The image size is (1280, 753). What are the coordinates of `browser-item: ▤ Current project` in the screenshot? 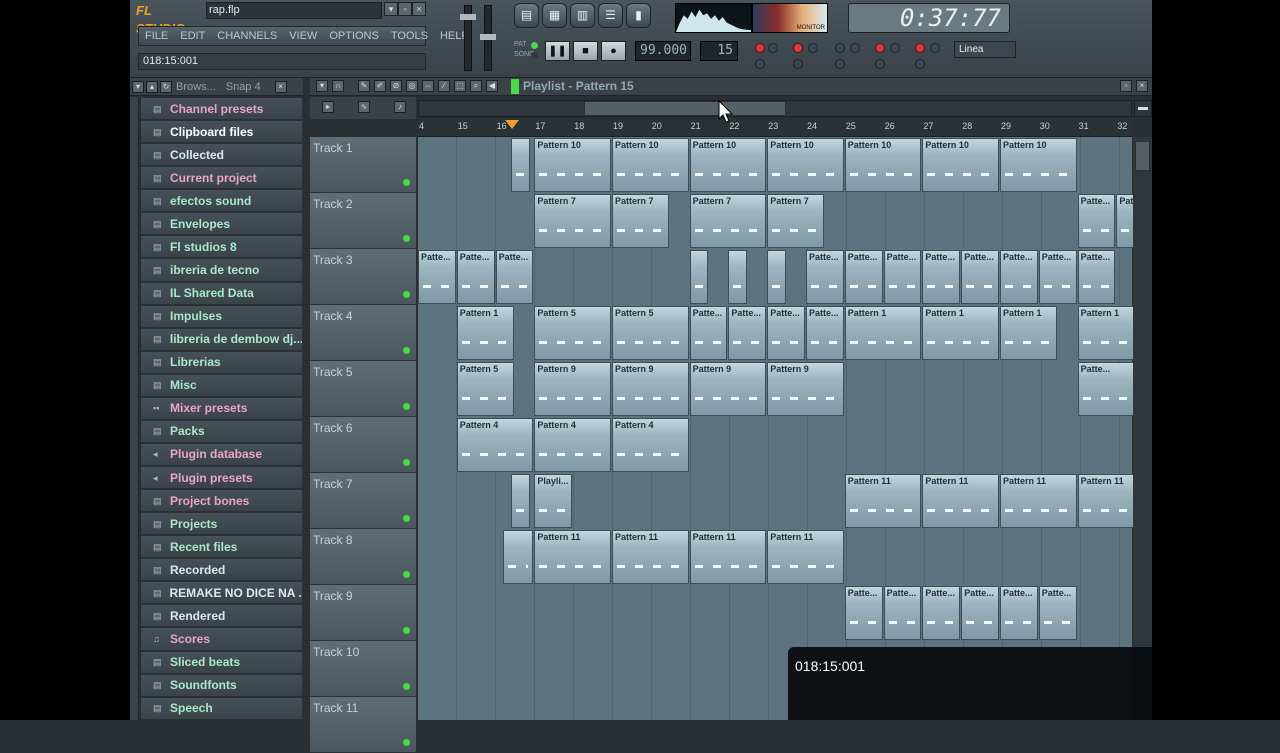 It's located at (221, 178).